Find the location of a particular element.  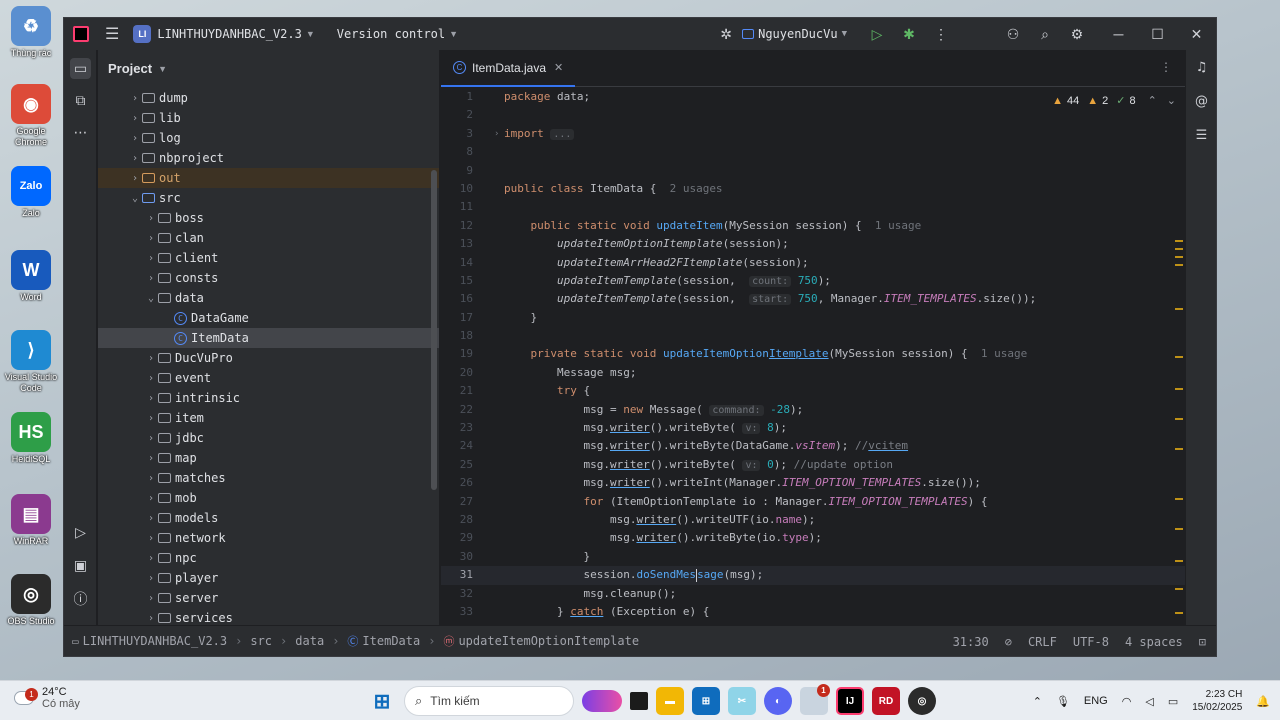

breadcrumb-item: src is located at coordinates (261, 641).